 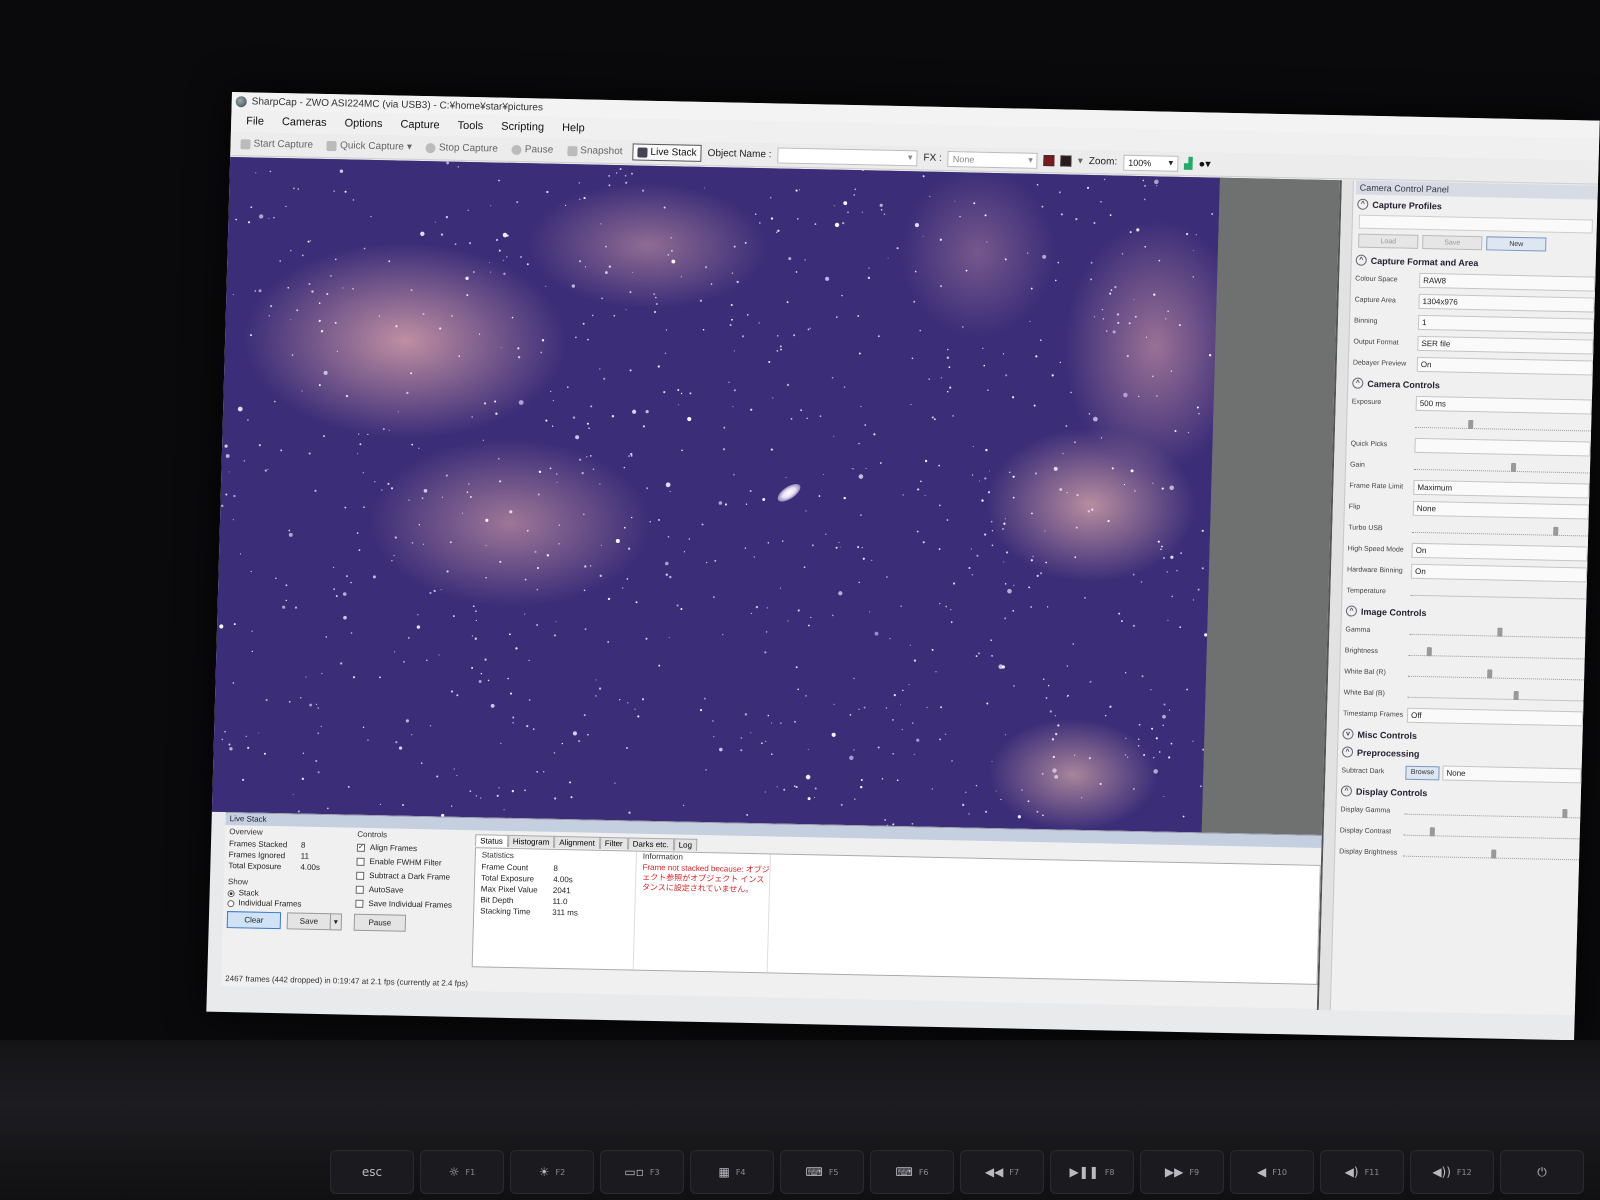 What do you see at coordinates (667, 152) in the screenshot?
I see `live-stack-button: Live Stack` at bounding box center [667, 152].